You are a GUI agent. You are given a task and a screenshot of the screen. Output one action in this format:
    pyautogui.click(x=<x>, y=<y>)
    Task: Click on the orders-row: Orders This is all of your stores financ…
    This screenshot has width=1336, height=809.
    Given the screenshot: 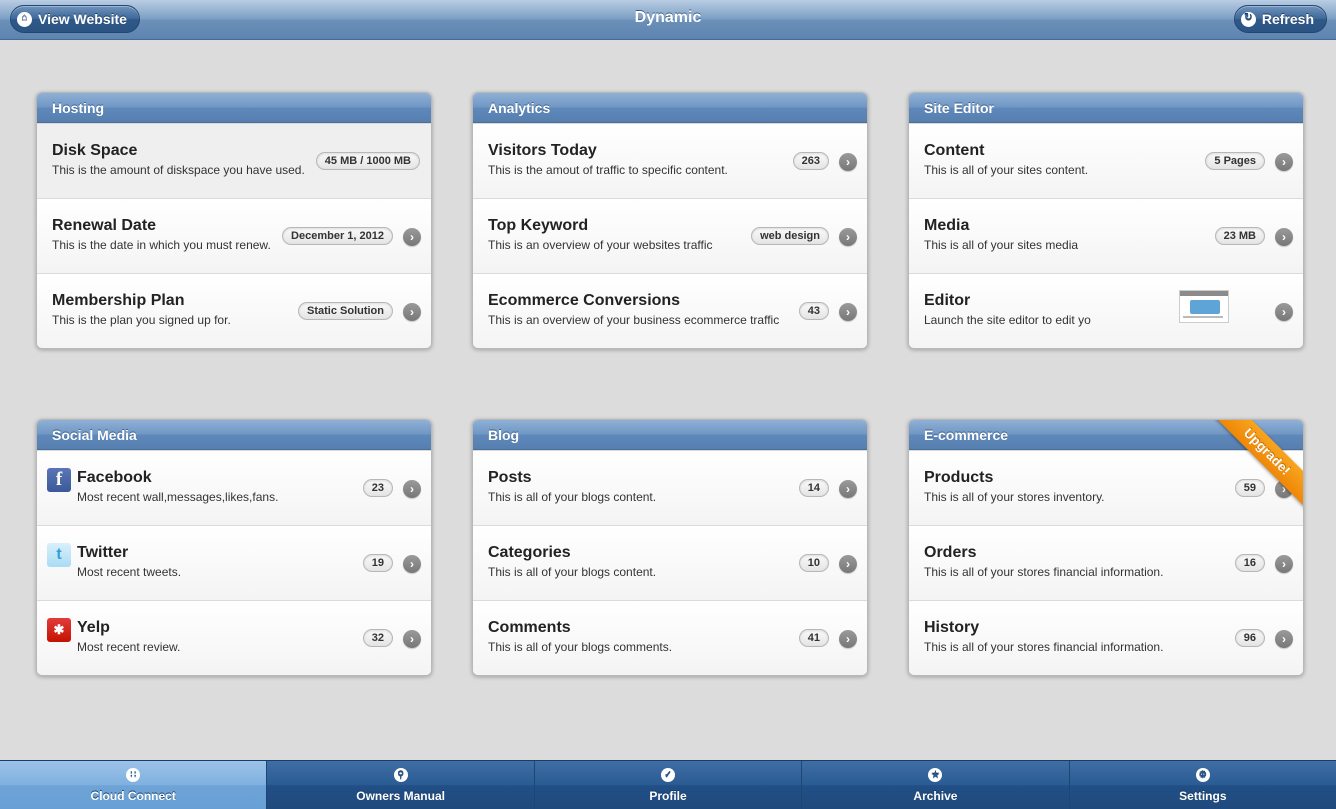 What is the action you would take?
    pyautogui.click(x=1106, y=562)
    